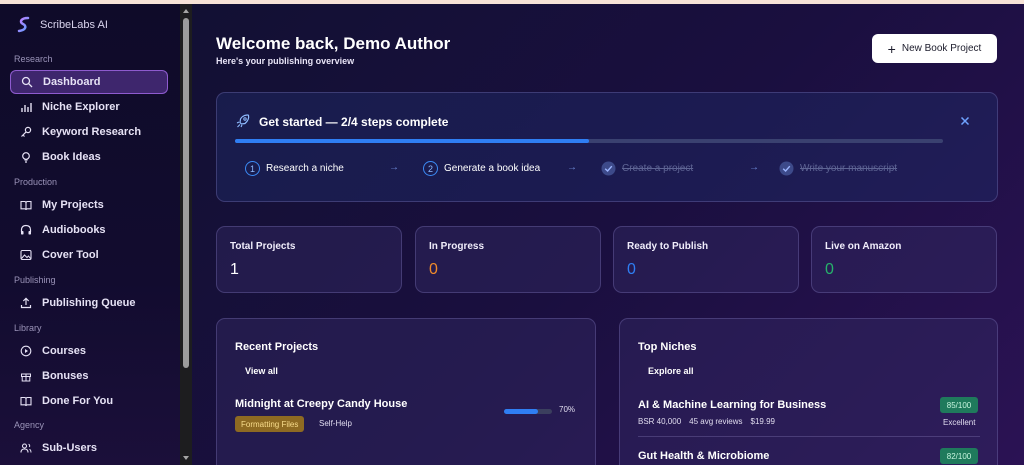  I want to click on step-research-niche: 1 Research a niche, so click(294, 168).